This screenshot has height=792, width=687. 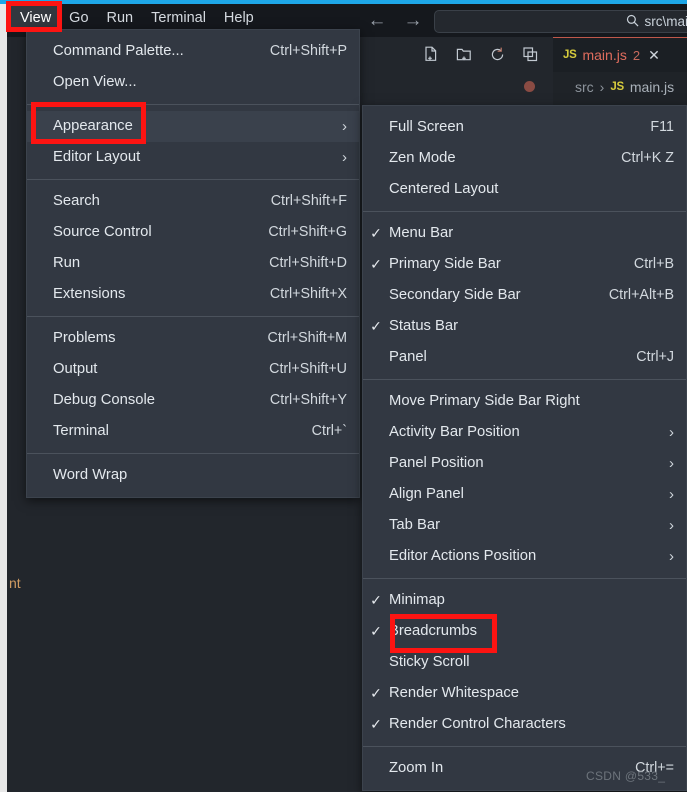 I want to click on view-menu-item-command-palette: Command Palette... Ctrl+Shift+P, so click(x=193, y=51).